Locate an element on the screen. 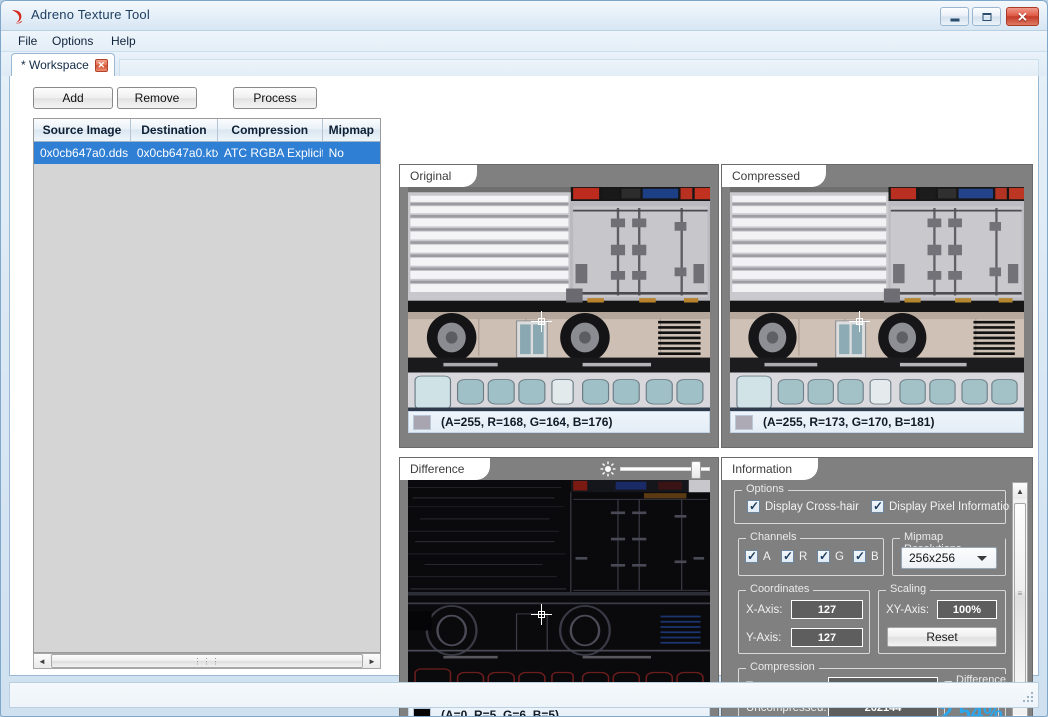 The image size is (1048, 717). tab-strip-filler is located at coordinates (579, 67).